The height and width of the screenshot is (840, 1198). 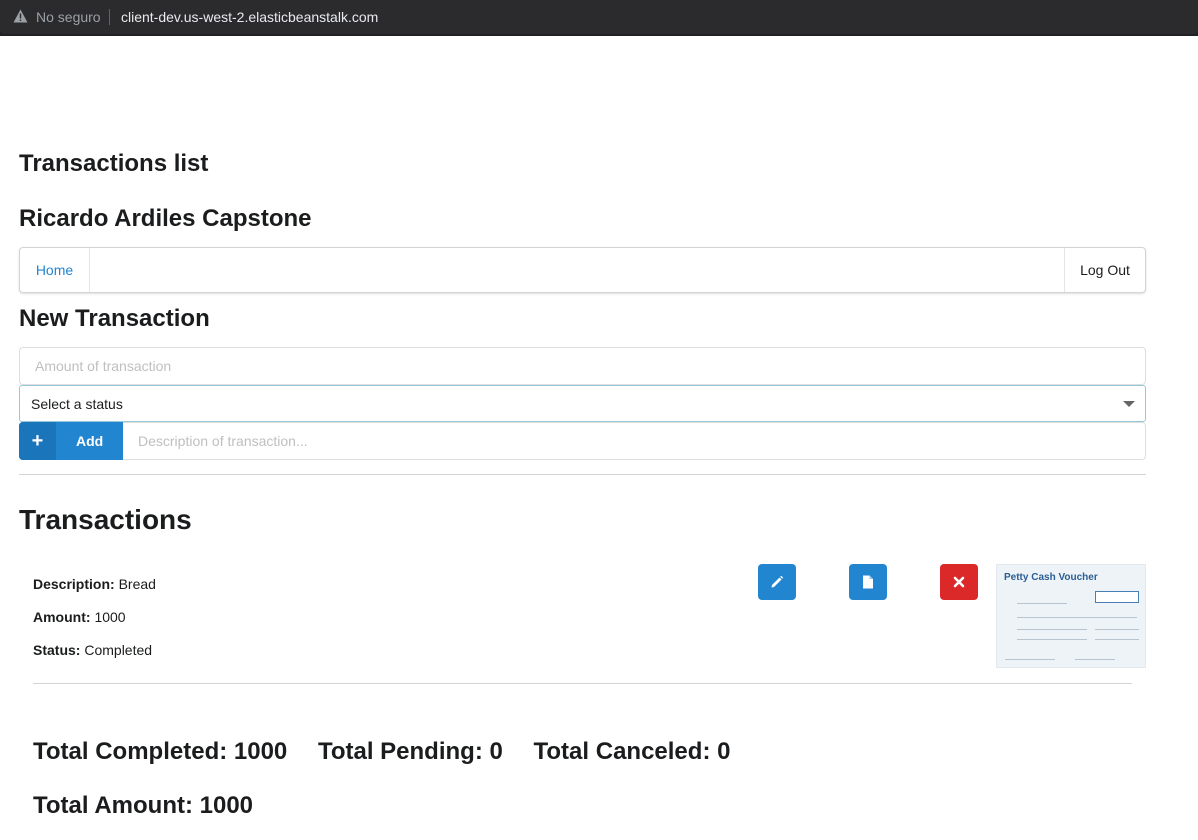 I want to click on transaction-amount: Amount: 1000, so click(x=79, y=617).